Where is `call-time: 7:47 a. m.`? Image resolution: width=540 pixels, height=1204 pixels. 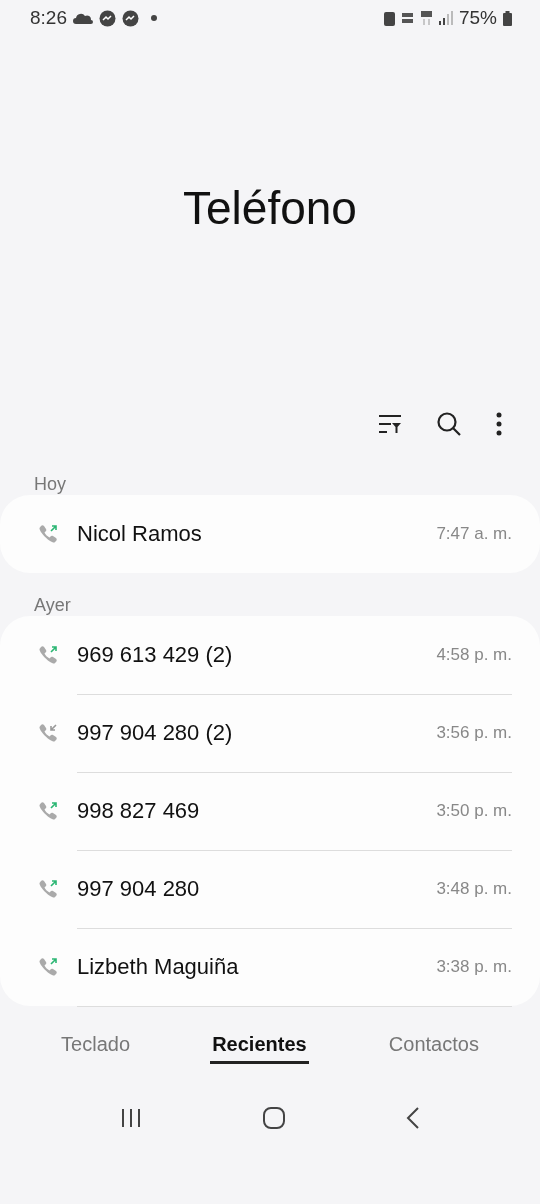
call-time: 7:47 a. m. is located at coordinates (474, 534).